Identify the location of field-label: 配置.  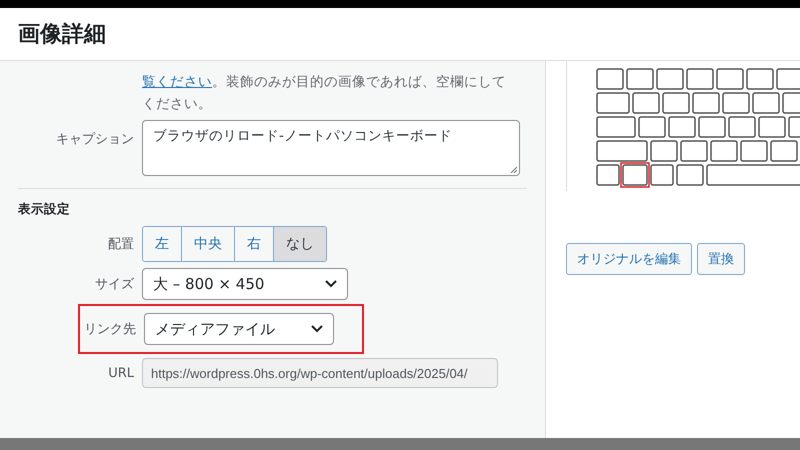
(120, 244).